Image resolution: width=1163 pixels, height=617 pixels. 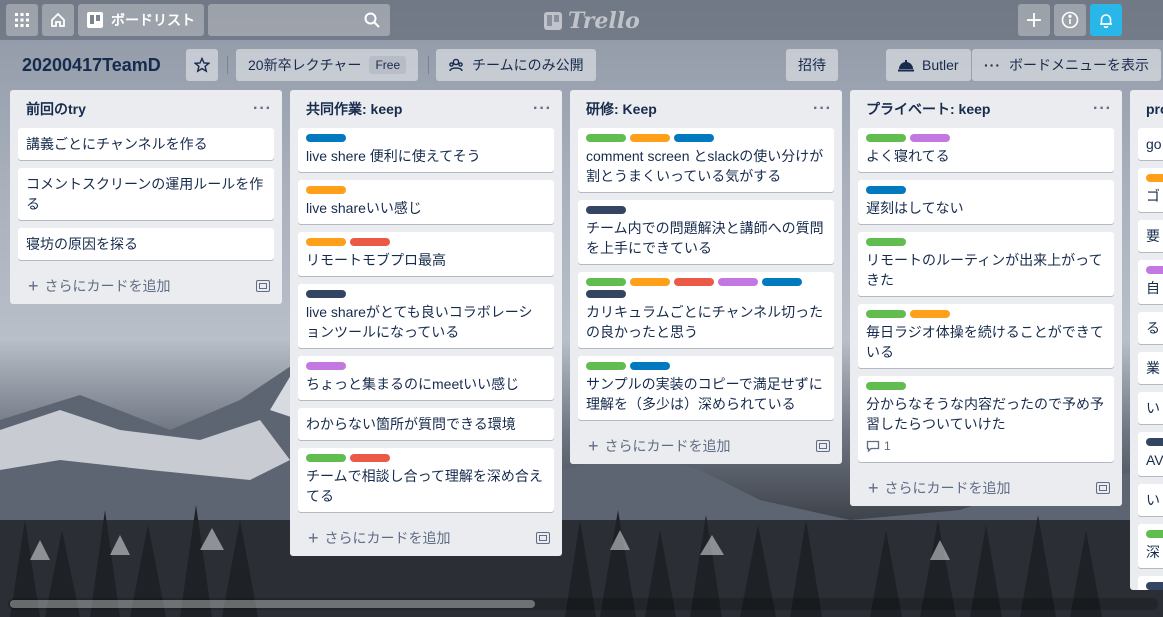 What do you see at coordinates (928, 65) in the screenshot?
I see `butler-button: Butler` at bounding box center [928, 65].